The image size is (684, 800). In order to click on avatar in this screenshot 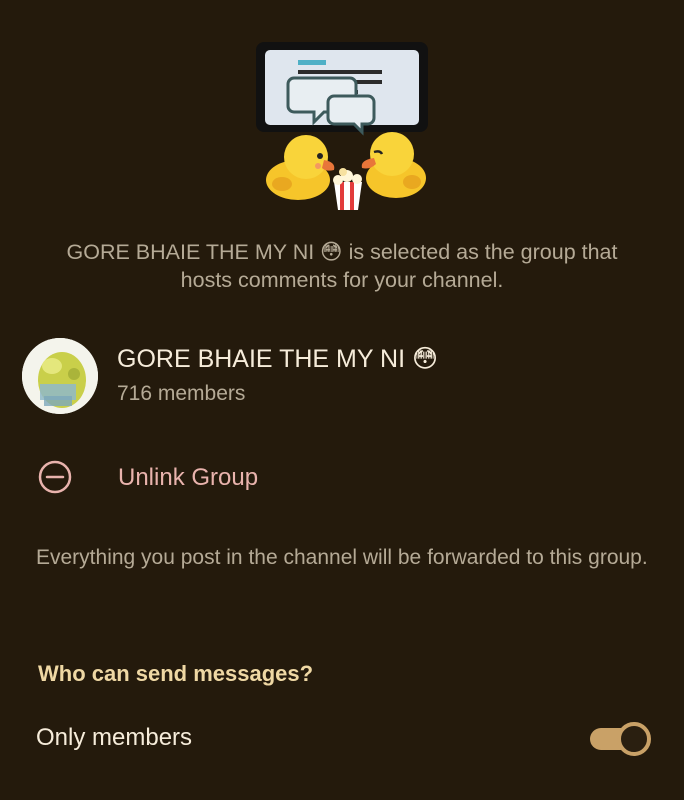, I will do `click(60, 376)`.